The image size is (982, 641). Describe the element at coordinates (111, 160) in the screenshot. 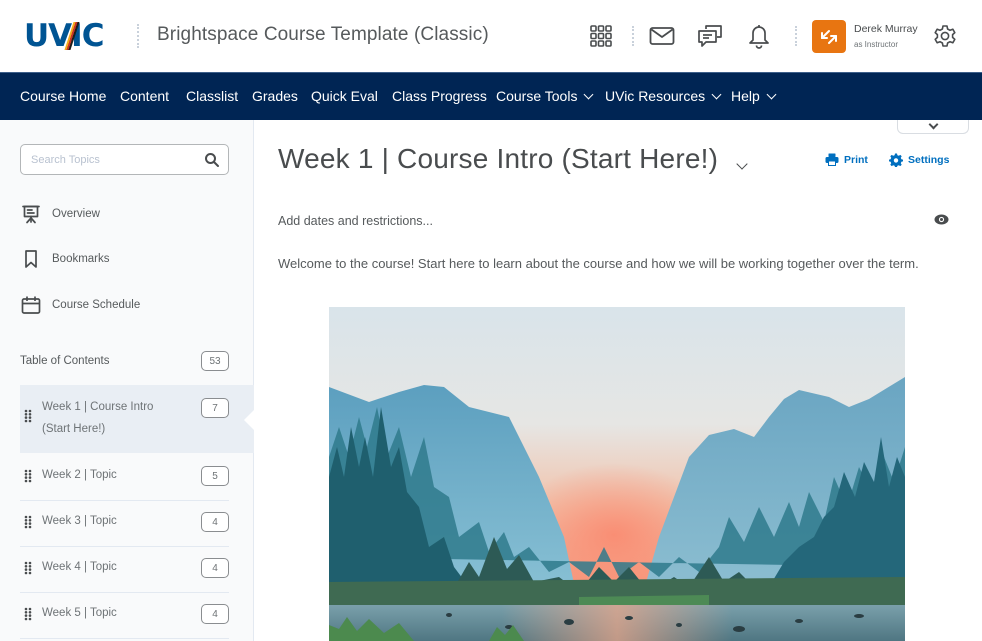

I see `search-topics-input` at that location.